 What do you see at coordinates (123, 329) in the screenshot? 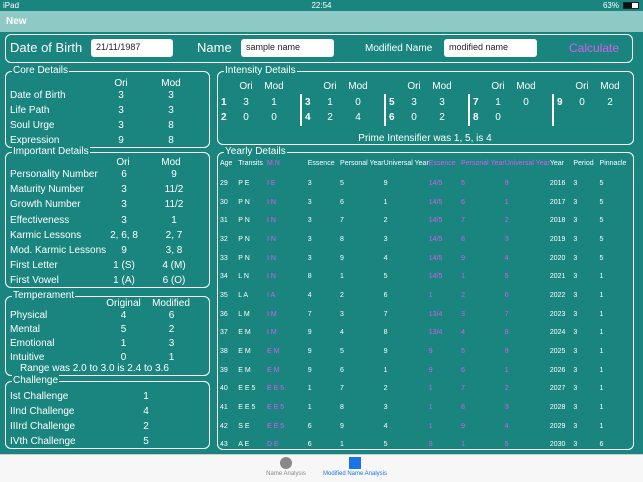
I see `temperament-row-ori: 5` at bounding box center [123, 329].